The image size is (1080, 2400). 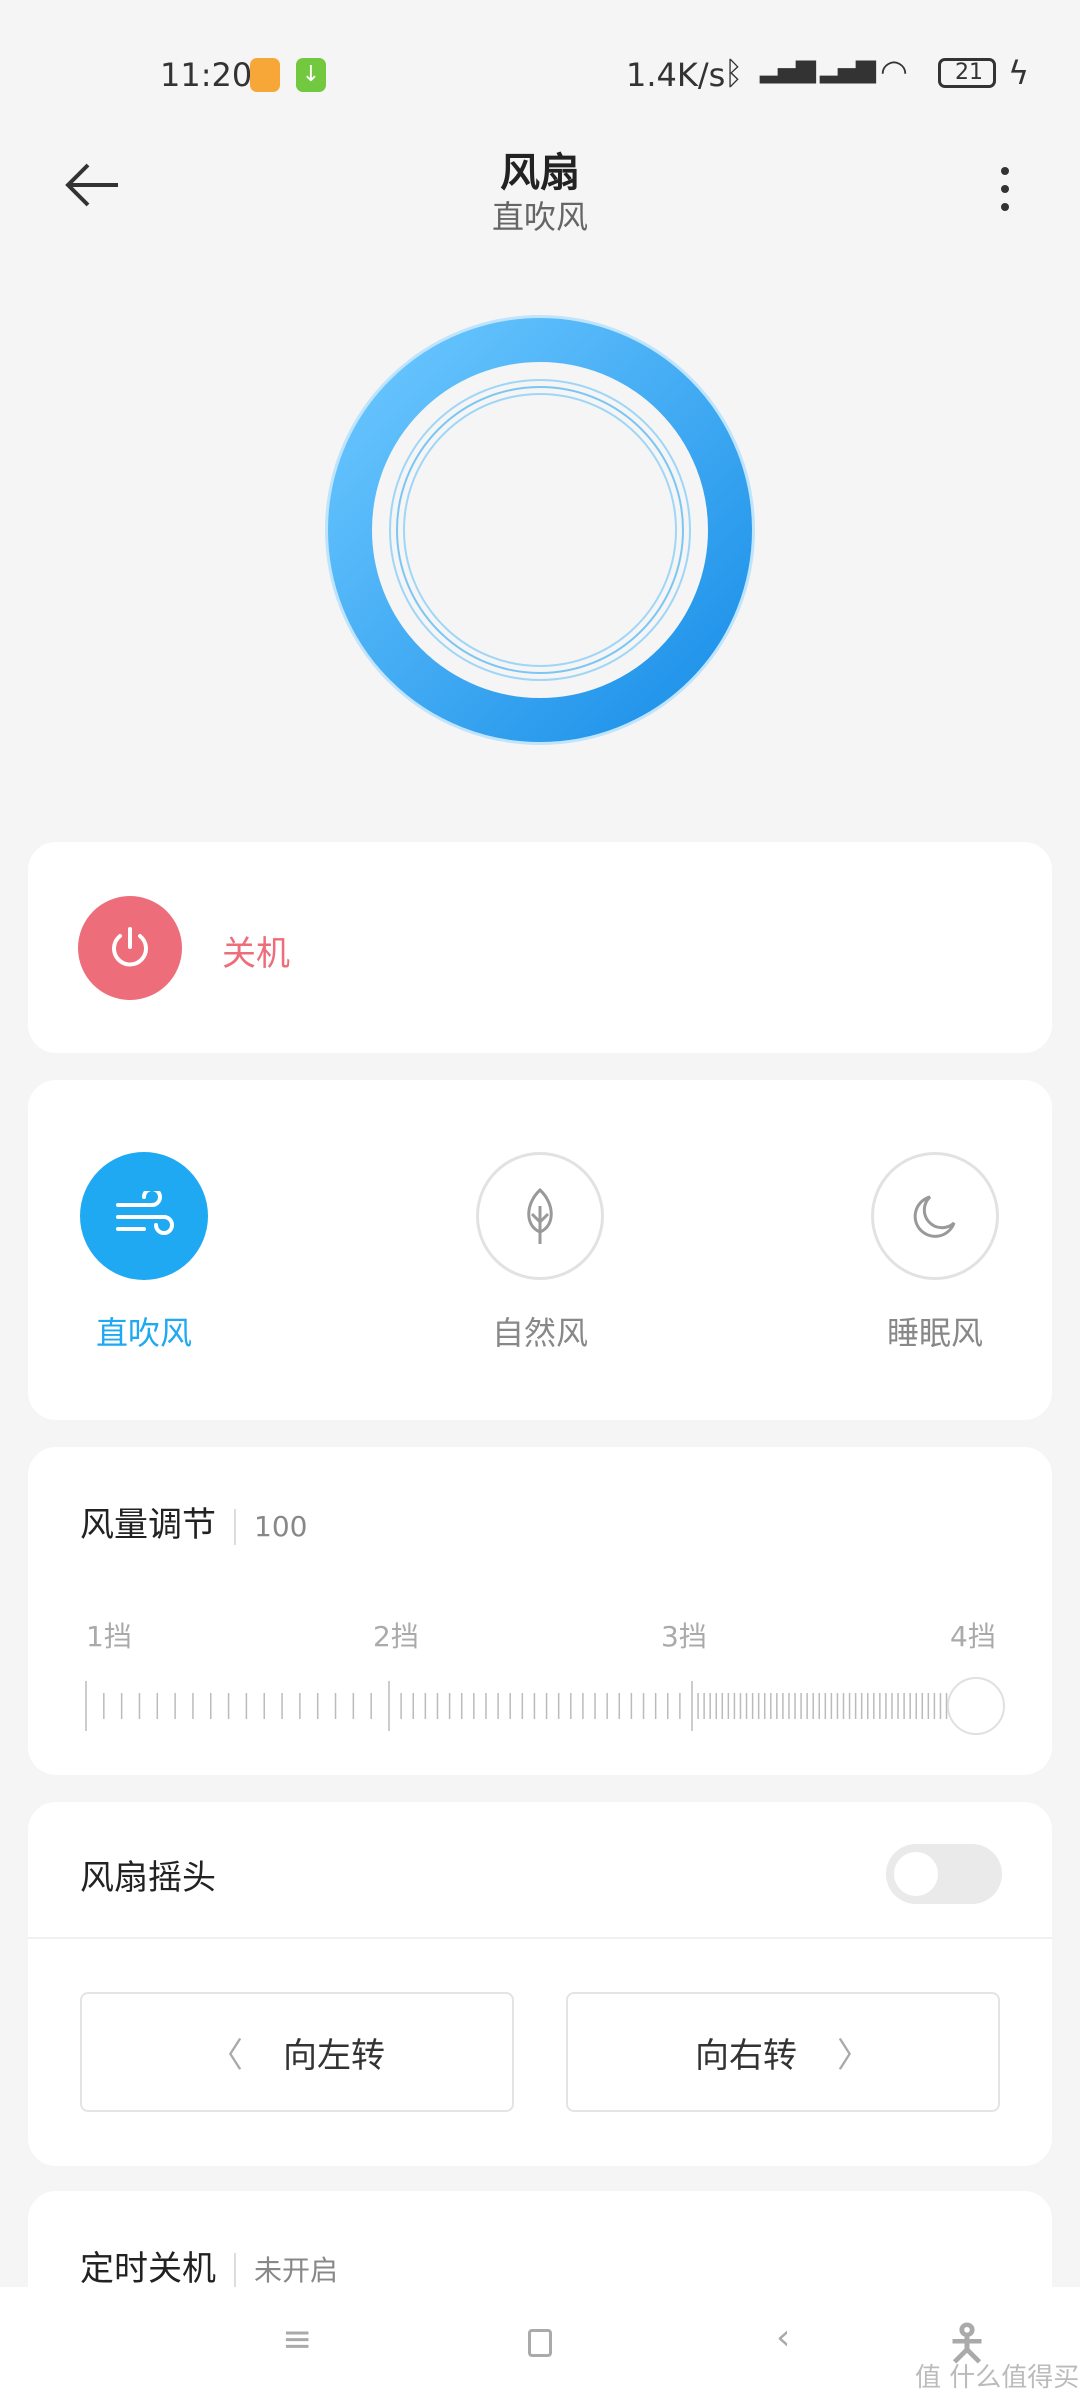 I want to click on watermark: 值 什么值得买, so click(x=997, y=2378).